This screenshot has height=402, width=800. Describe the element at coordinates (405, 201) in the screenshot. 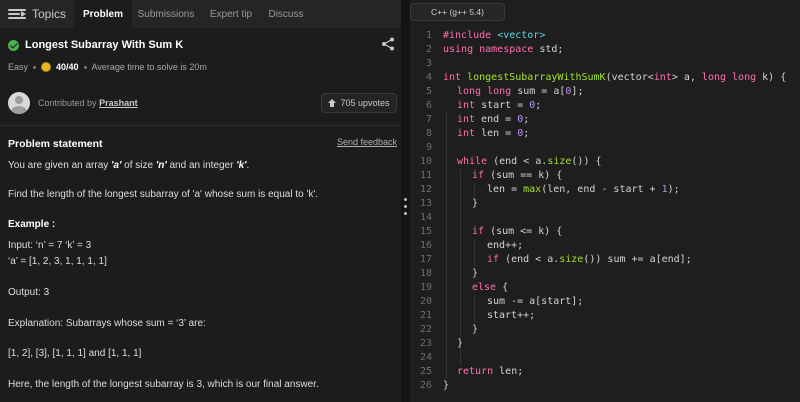

I see `panel-resize-handle` at that location.